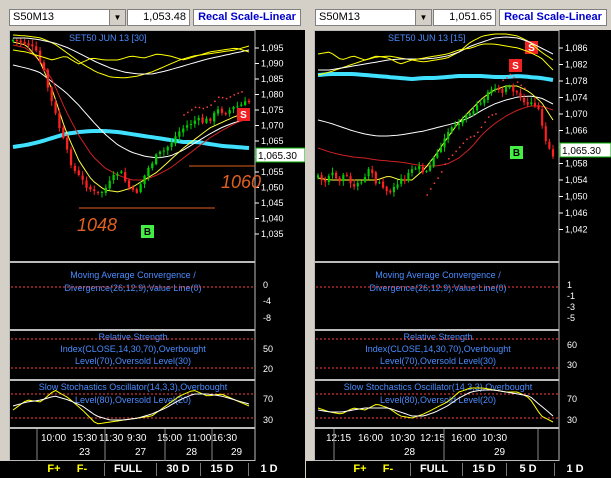 This screenshot has width=611, height=478. I want to click on right-1d-button: 1 D, so click(575, 469).